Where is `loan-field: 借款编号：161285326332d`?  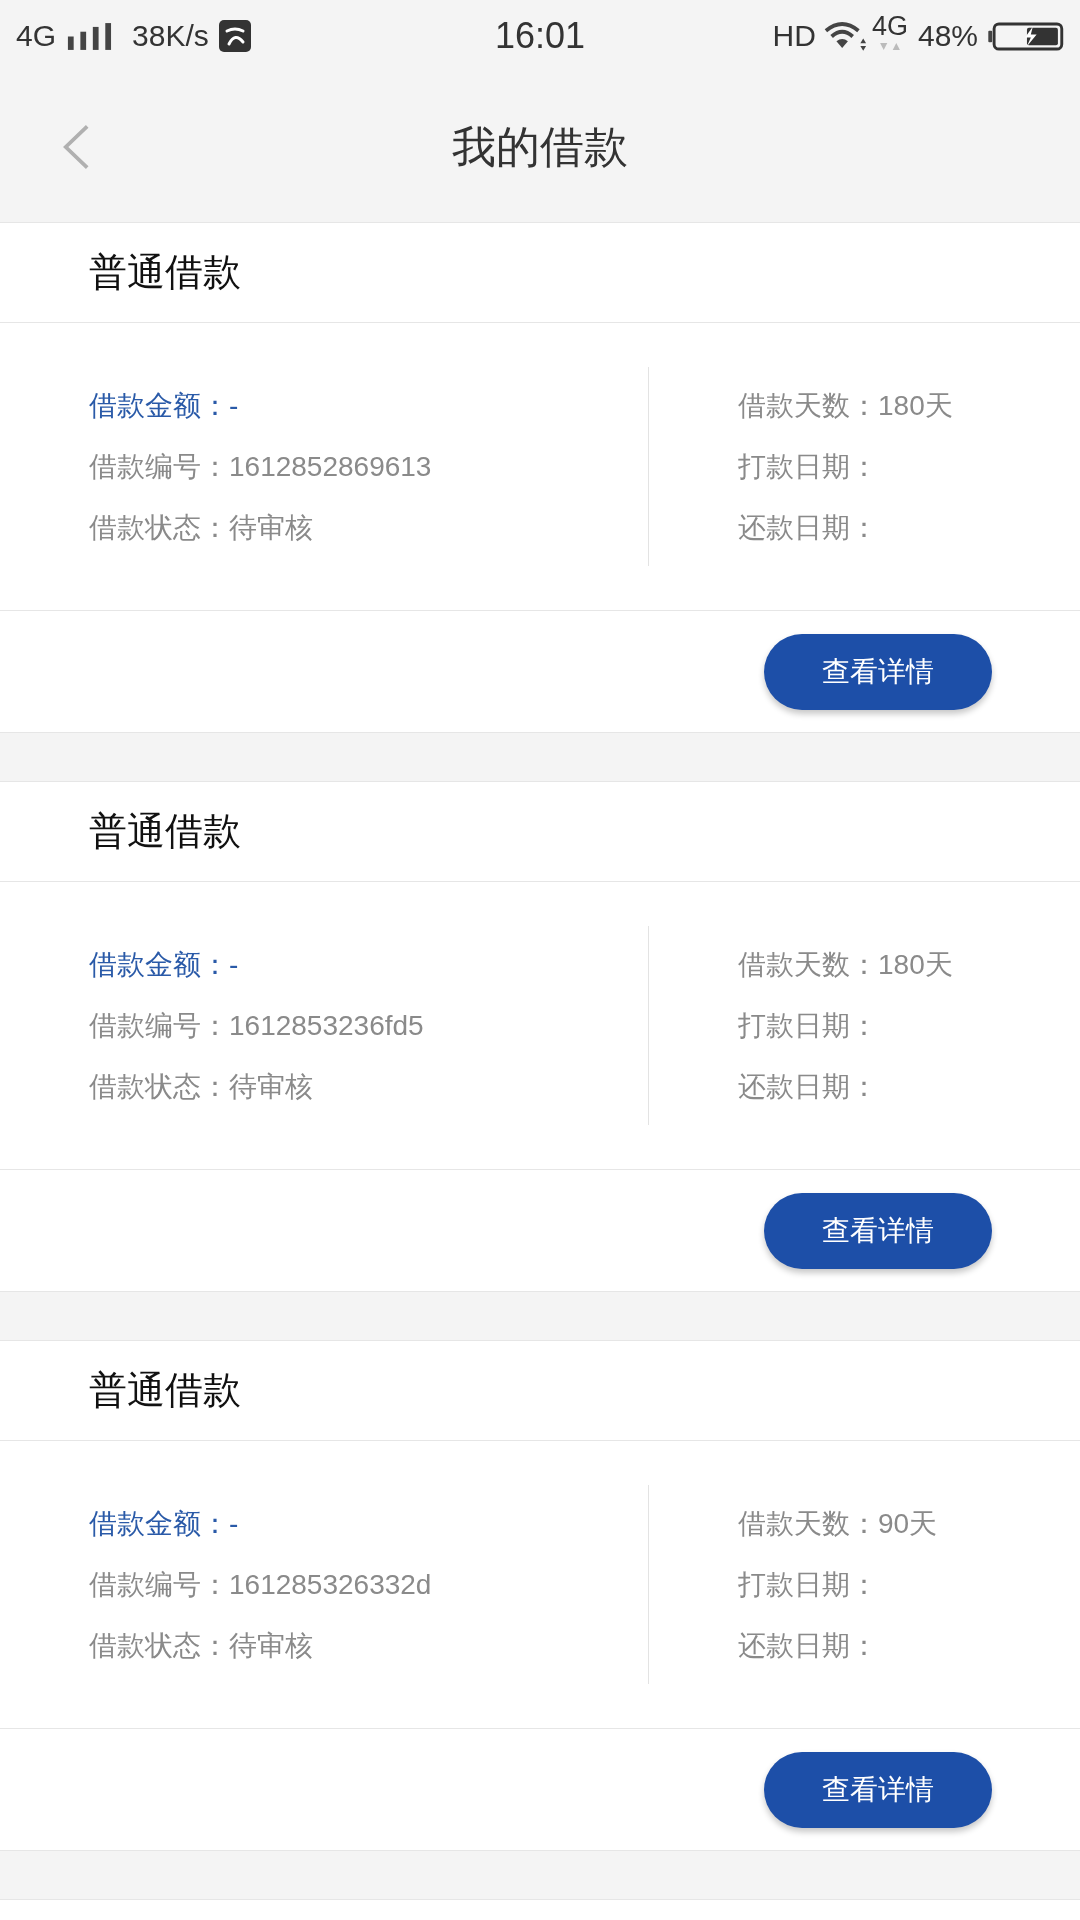
loan-field: 借款编号：161285326332d is located at coordinates (260, 1584).